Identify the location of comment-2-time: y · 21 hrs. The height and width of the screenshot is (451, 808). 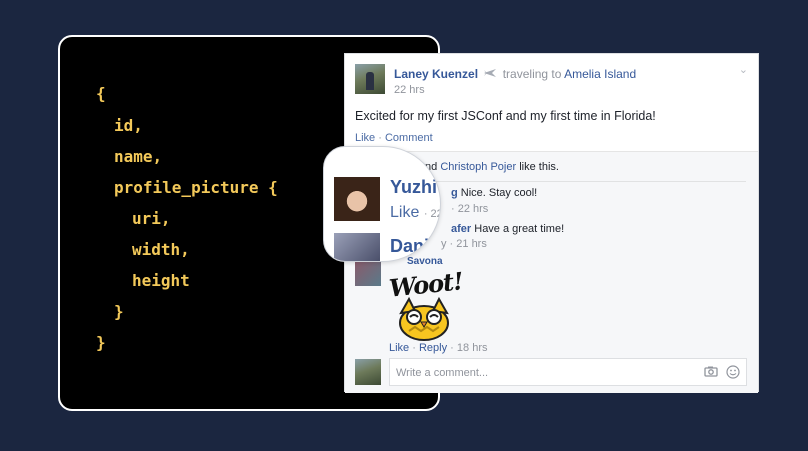
(464, 244).